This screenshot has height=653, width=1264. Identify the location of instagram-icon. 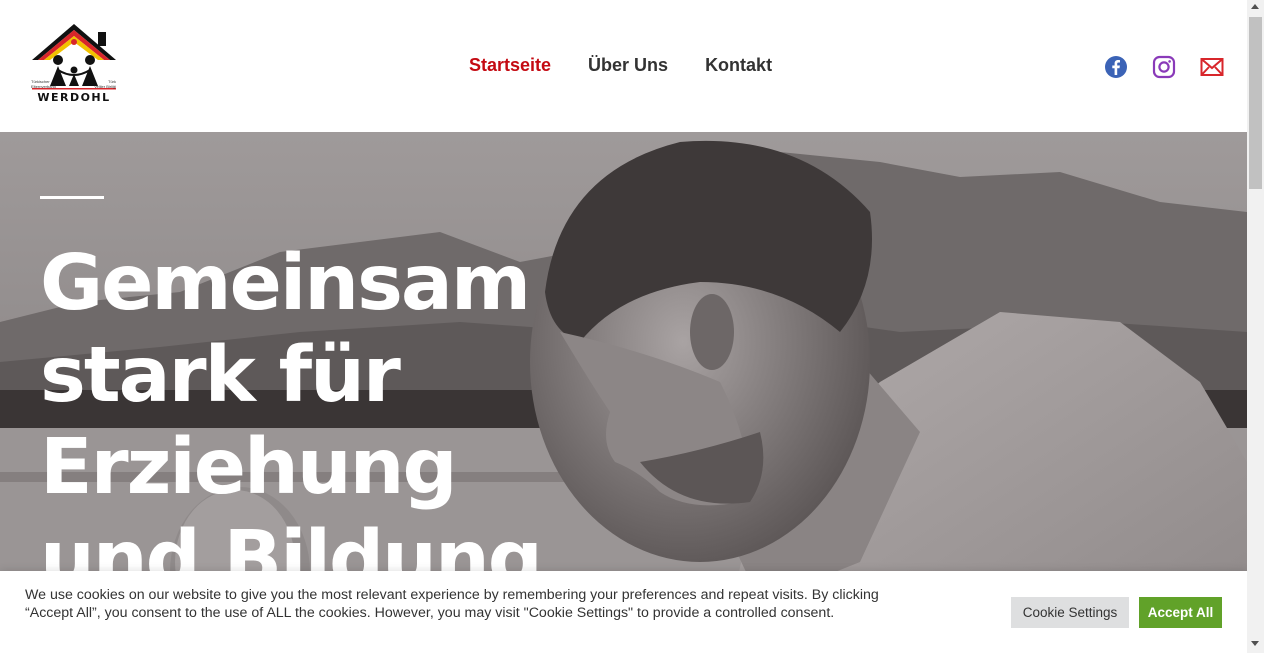
(1164, 67).